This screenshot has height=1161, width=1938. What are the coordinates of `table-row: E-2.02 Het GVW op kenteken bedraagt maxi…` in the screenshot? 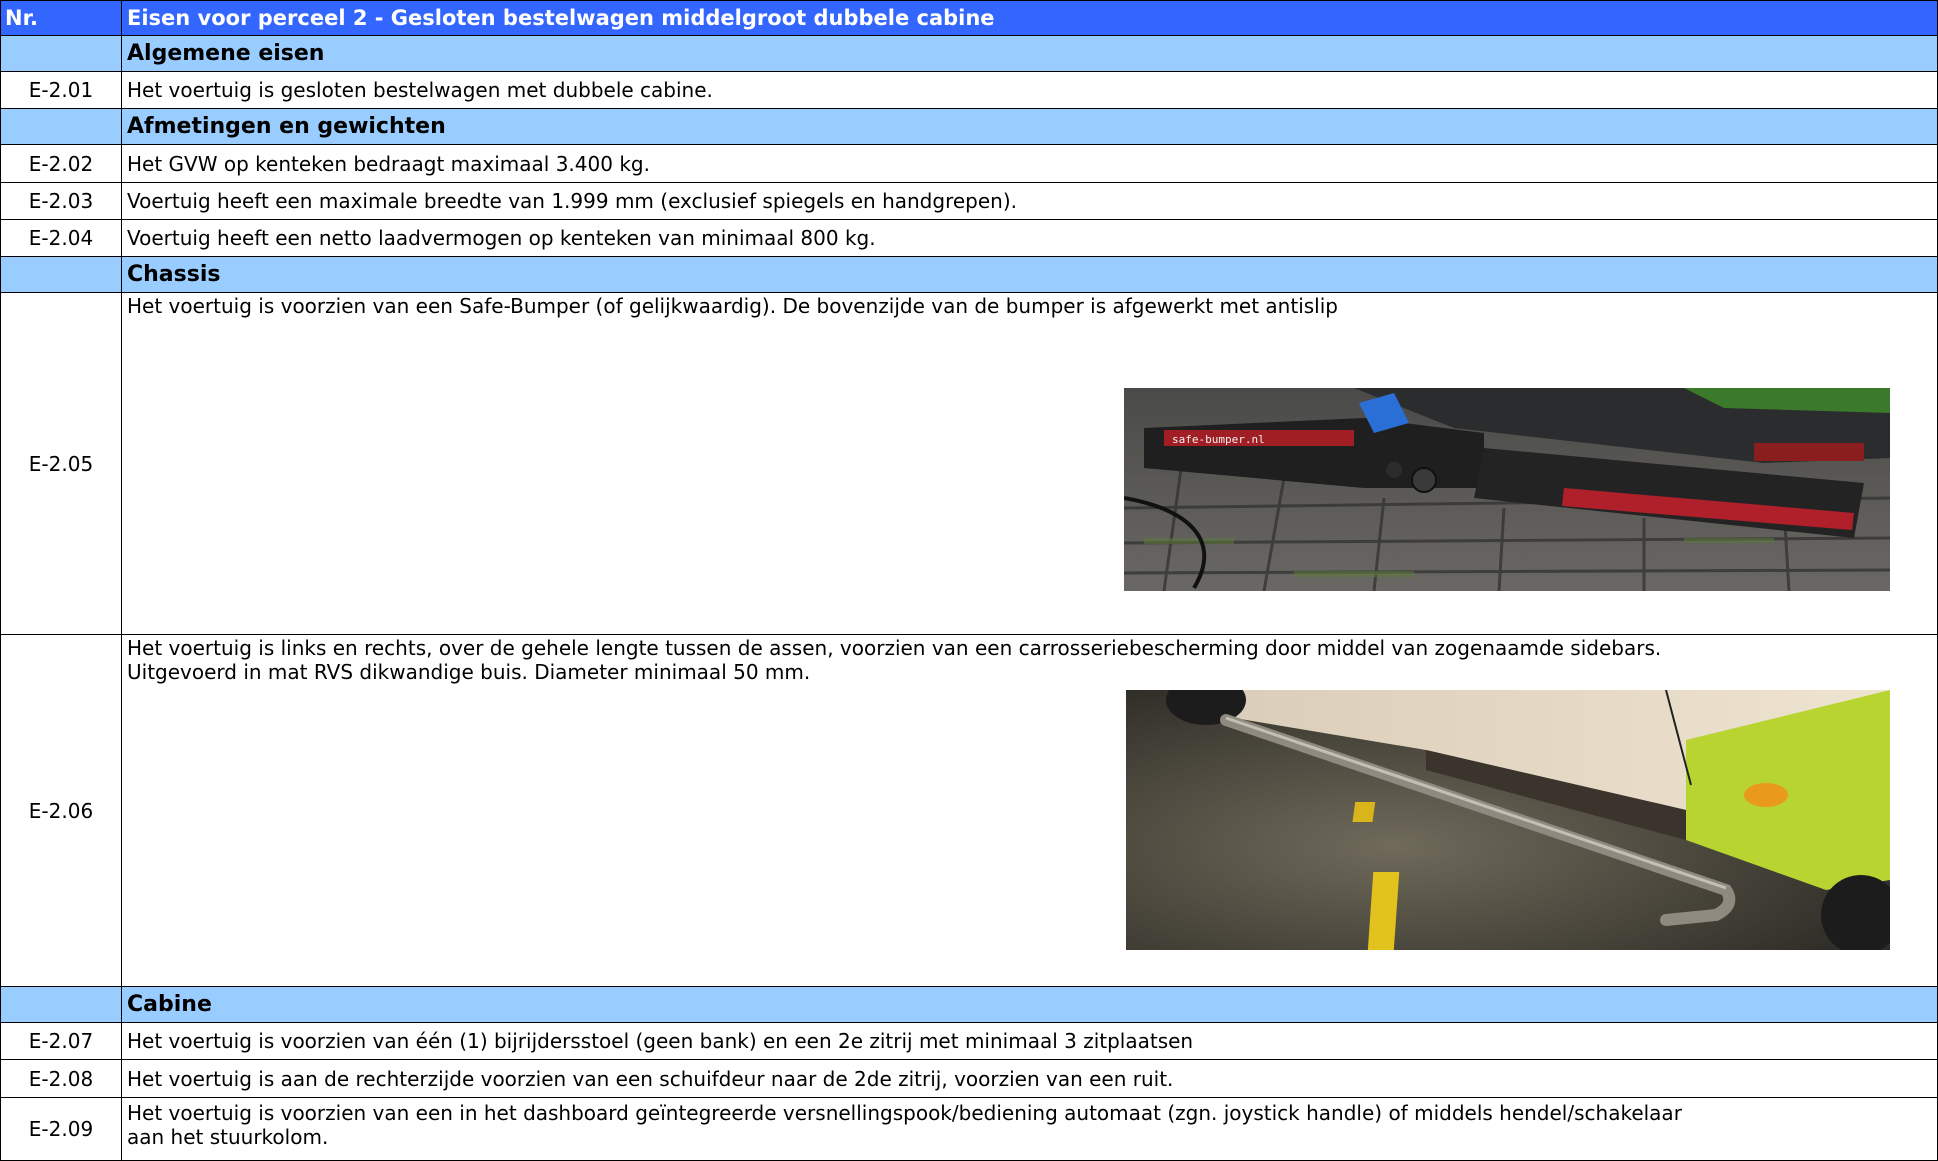 It's located at (969, 164).